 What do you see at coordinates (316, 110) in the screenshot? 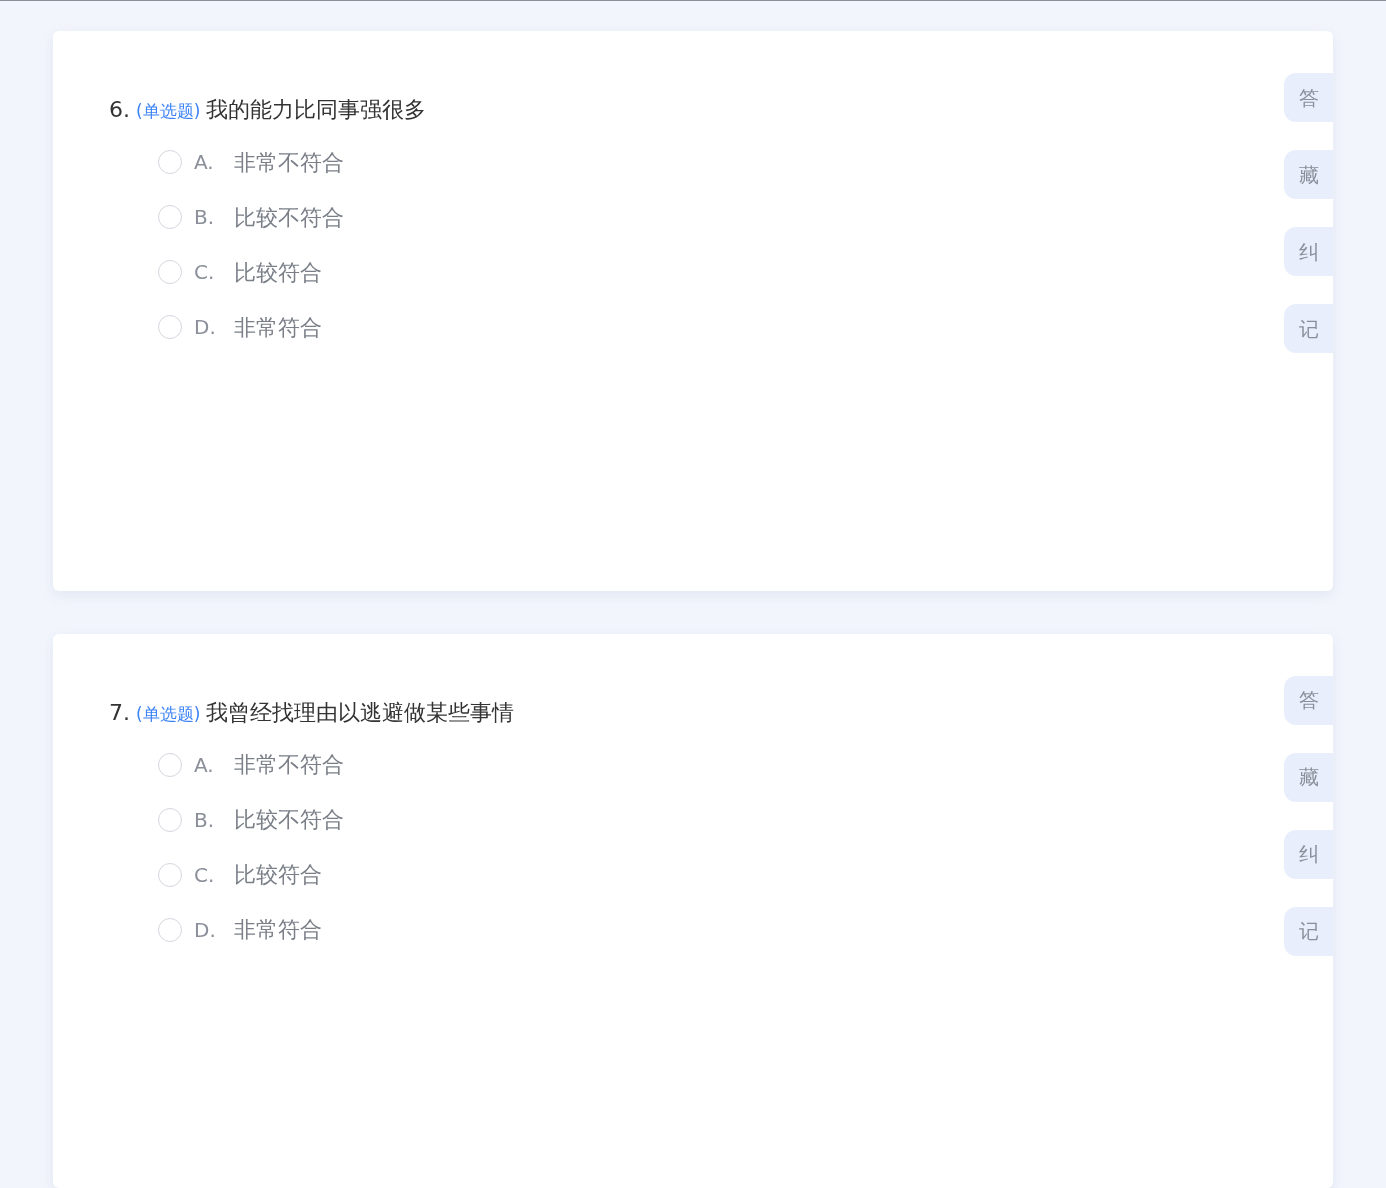
I see `question-text: 我的能力比同事强很多` at bounding box center [316, 110].